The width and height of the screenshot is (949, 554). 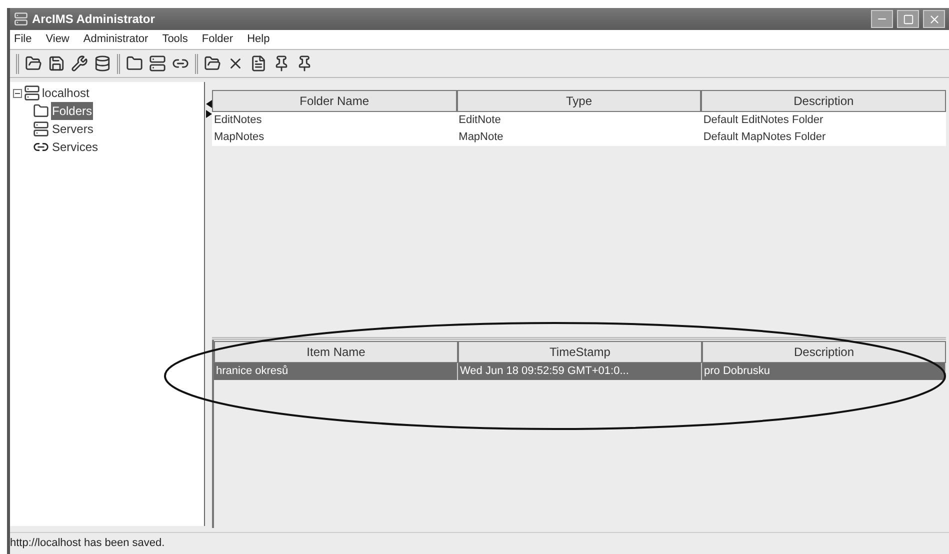 I want to click on table-cell-text: MapNote, so click(x=481, y=137).